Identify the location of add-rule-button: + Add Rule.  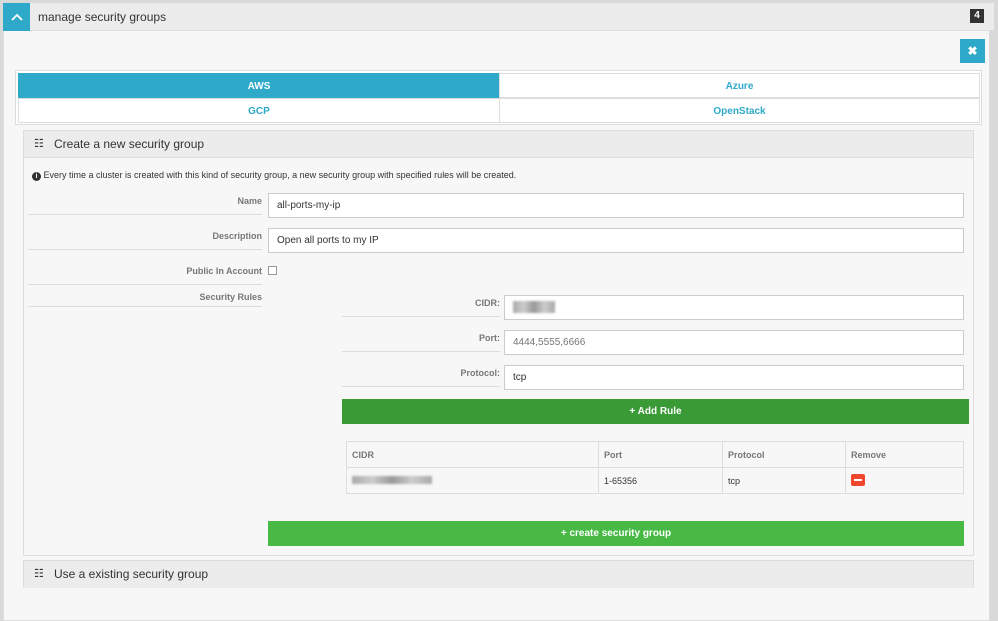
(655, 411).